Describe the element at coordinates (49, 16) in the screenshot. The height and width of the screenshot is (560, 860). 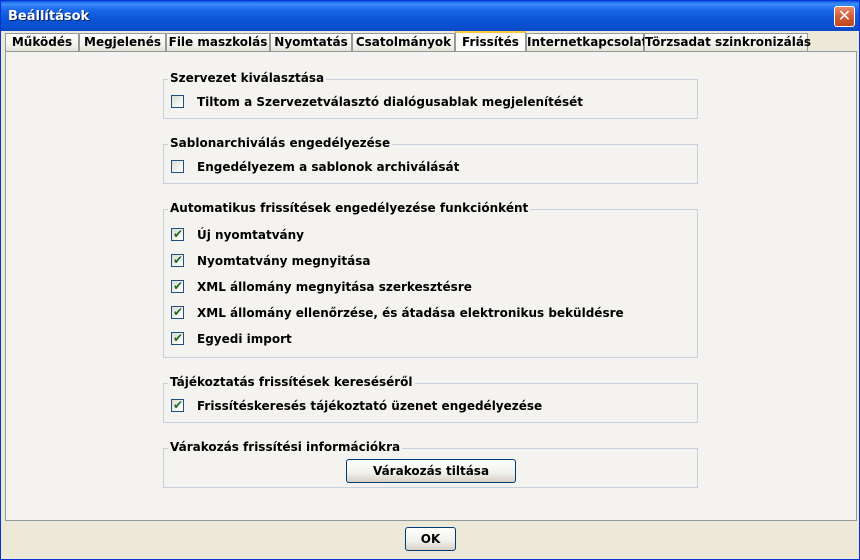
I see `window-title: Beállítások` at that location.